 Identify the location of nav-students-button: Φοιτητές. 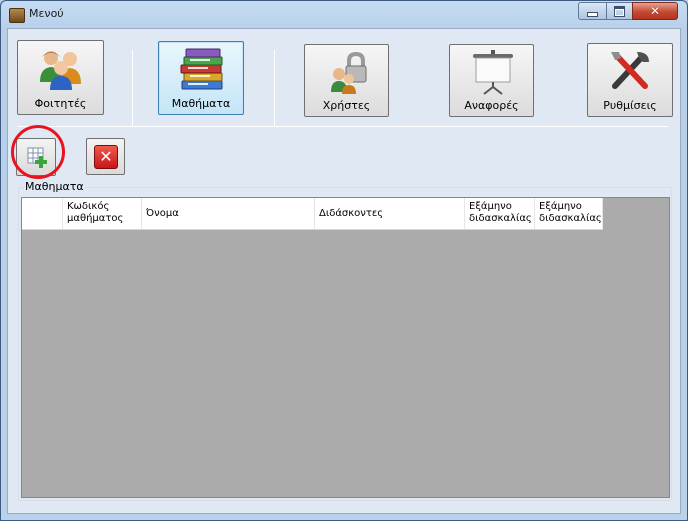
(60, 77).